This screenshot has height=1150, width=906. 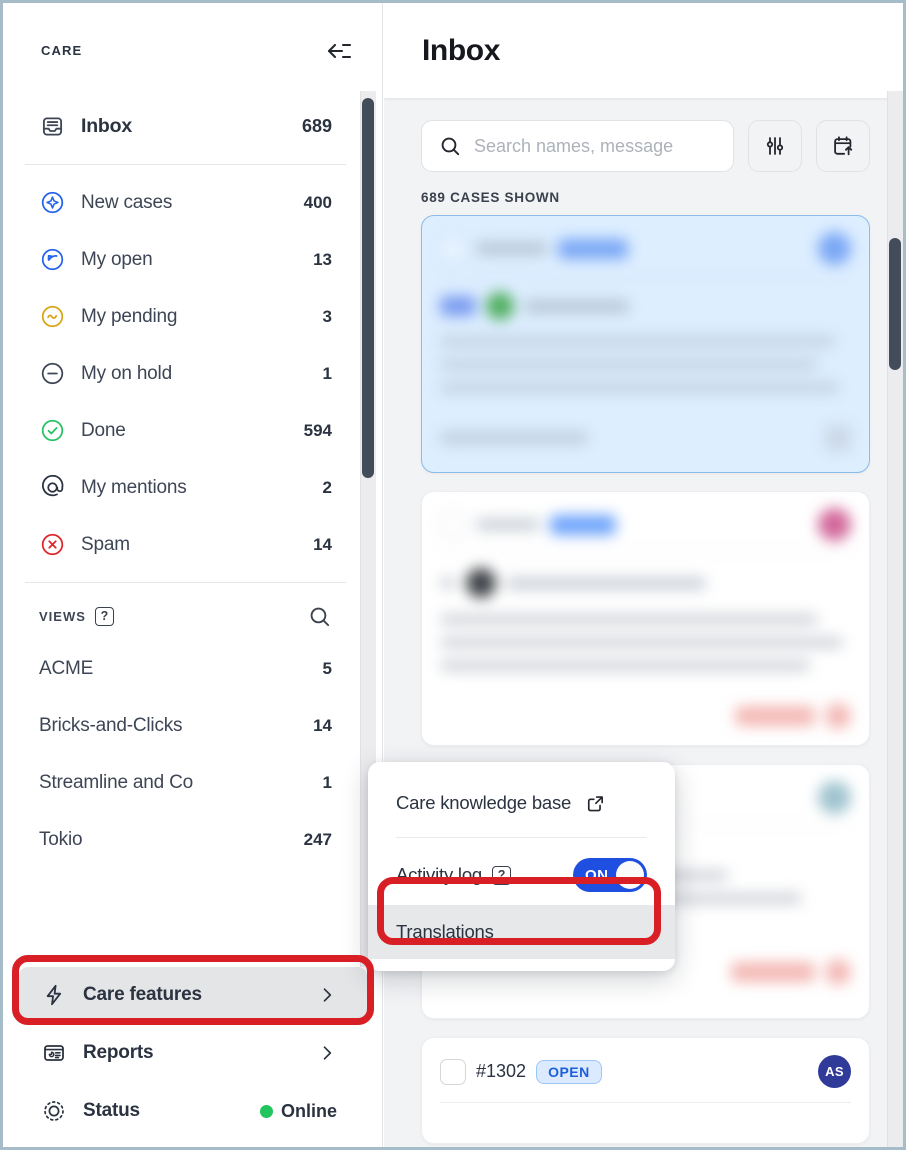 What do you see at coordinates (192, 668) in the screenshot?
I see `sidebar-view-acme: ACME 5` at bounding box center [192, 668].